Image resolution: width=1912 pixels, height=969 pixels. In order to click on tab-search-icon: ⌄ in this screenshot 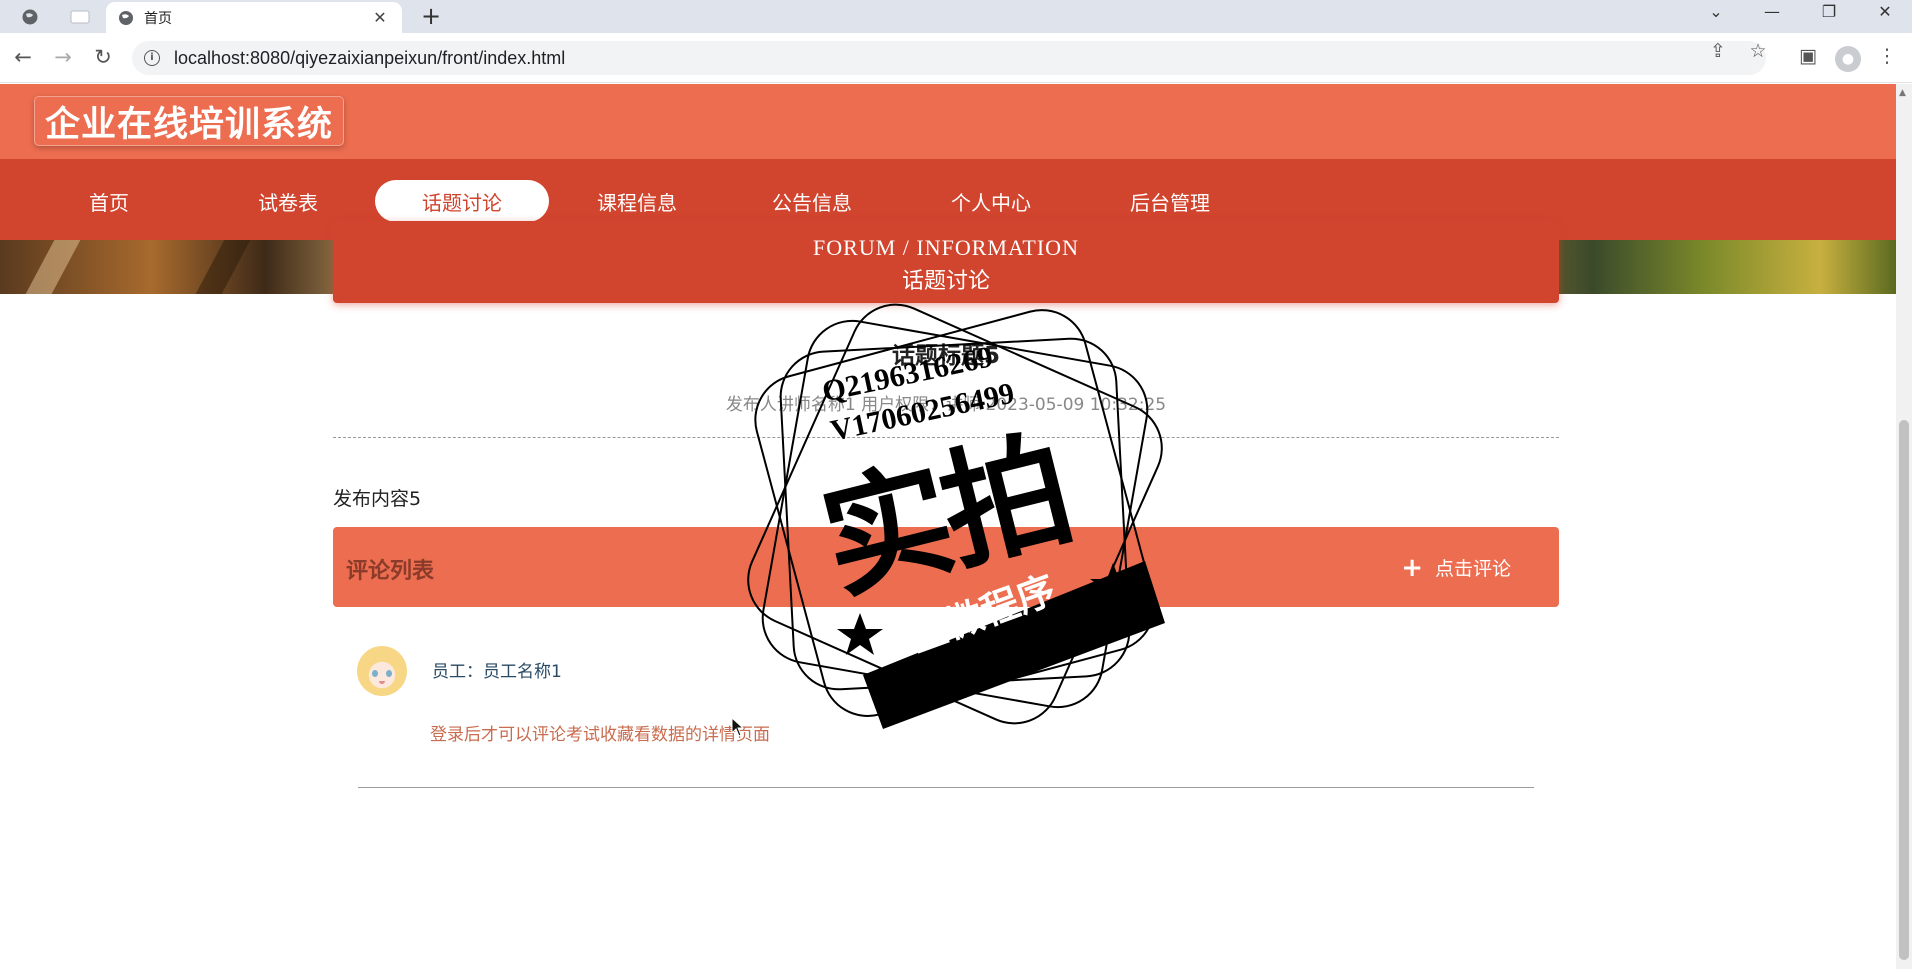, I will do `click(1716, 11)`.